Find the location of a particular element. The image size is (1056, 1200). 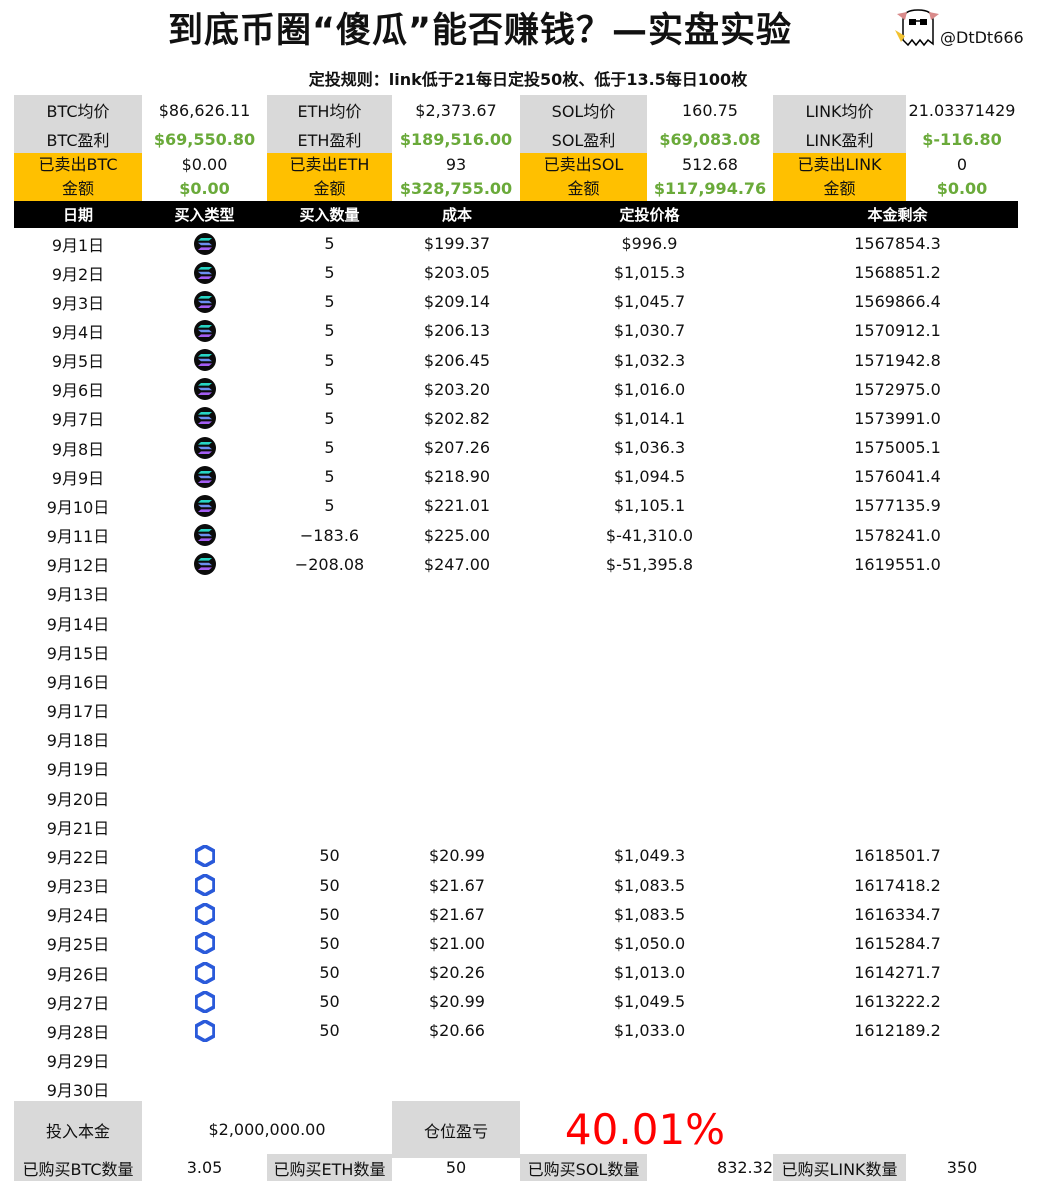

price-cell: $1,032.3 is located at coordinates (649, 360).